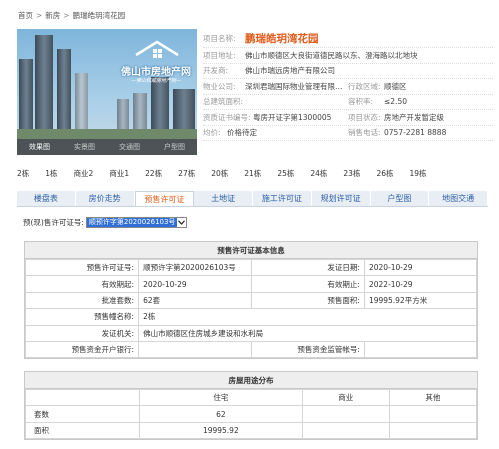 This screenshot has height=449, width=499. I want to click on tab-floor-plans: 户型图, so click(400, 198).